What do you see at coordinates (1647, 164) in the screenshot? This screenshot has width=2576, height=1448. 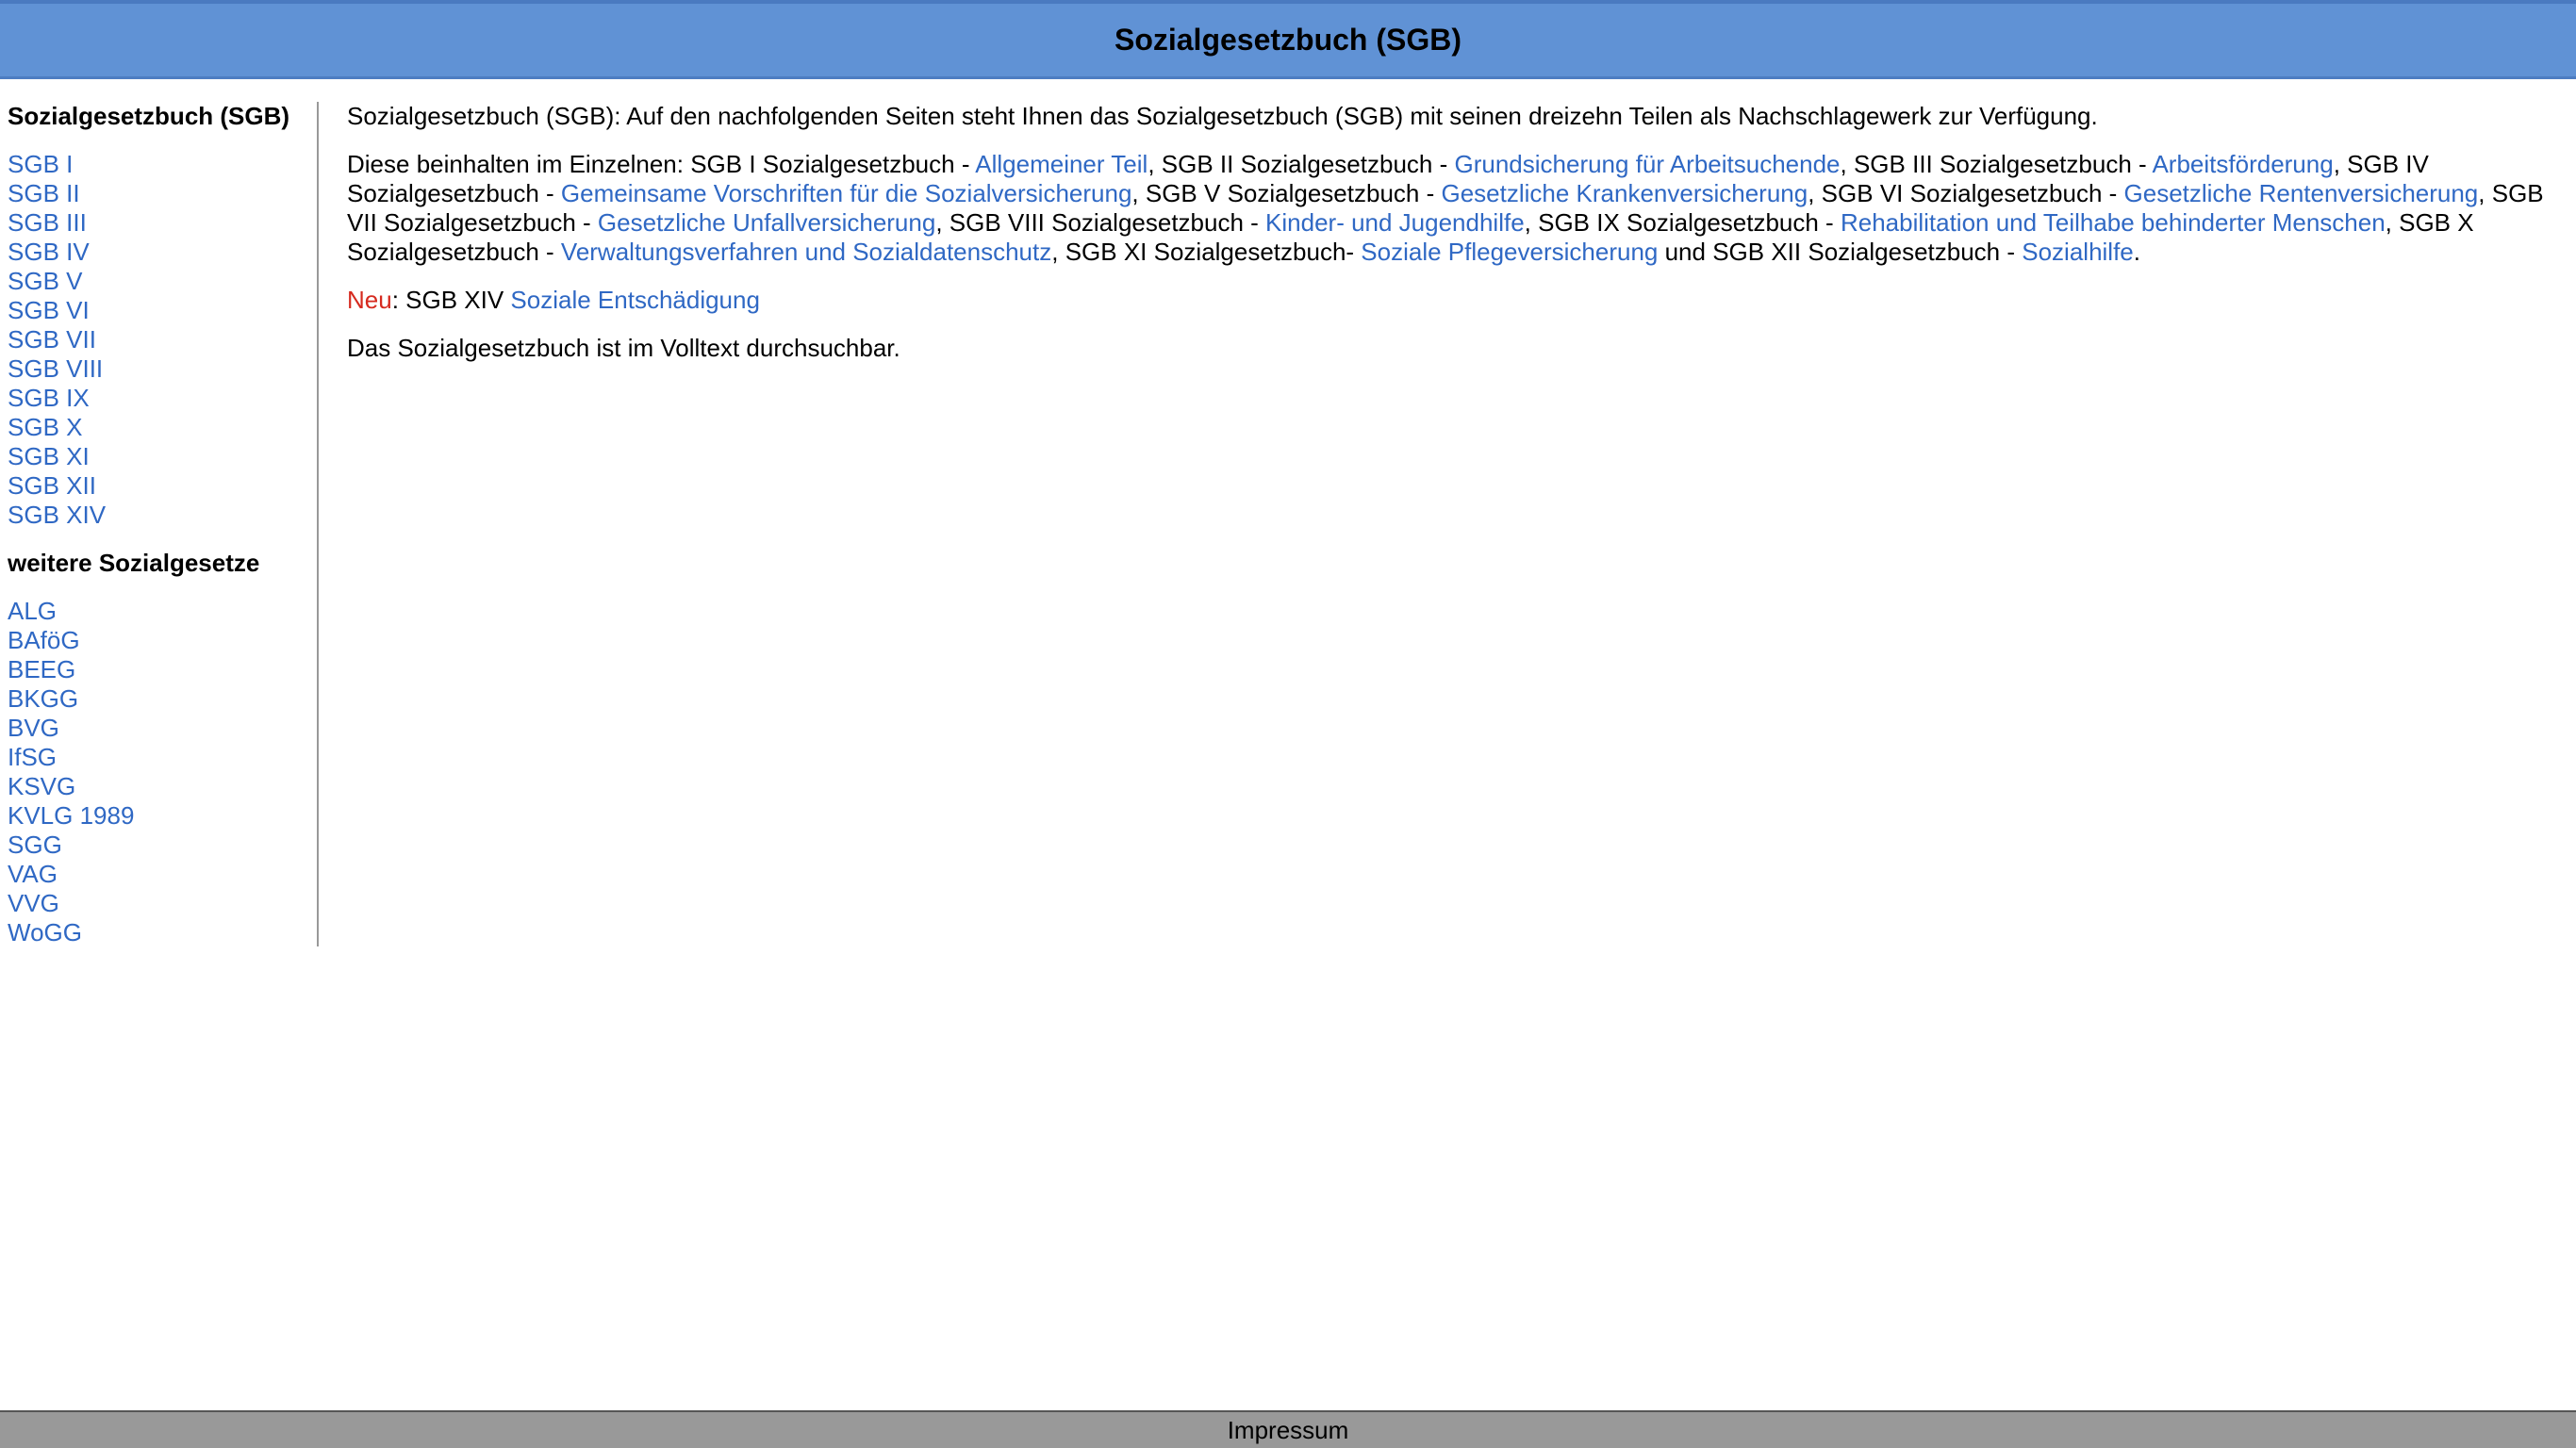 I see `link-grundsicherung: Grundsicherung für Arbeitsuchende` at bounding box center [1647, 164].